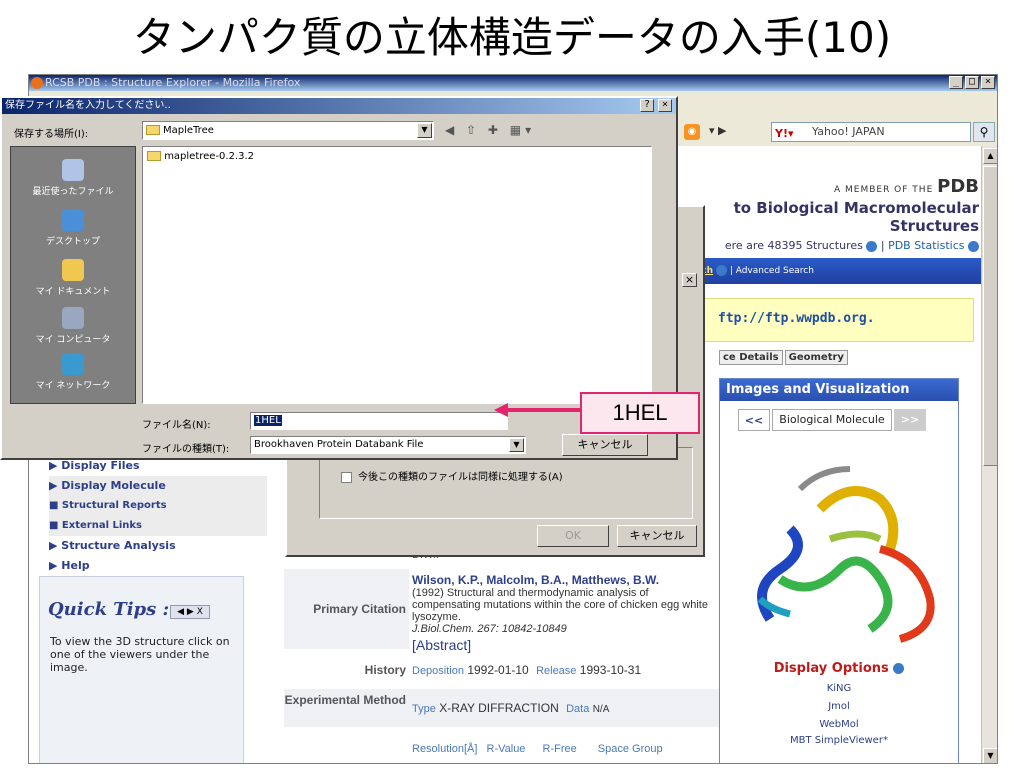 This screenshot has width=1024, height=768. What do you see at coordinates (158, 526) in the screenshot?
I see `sidebar-item-external-links: ■ External Links` at bounding box center [158, 526].